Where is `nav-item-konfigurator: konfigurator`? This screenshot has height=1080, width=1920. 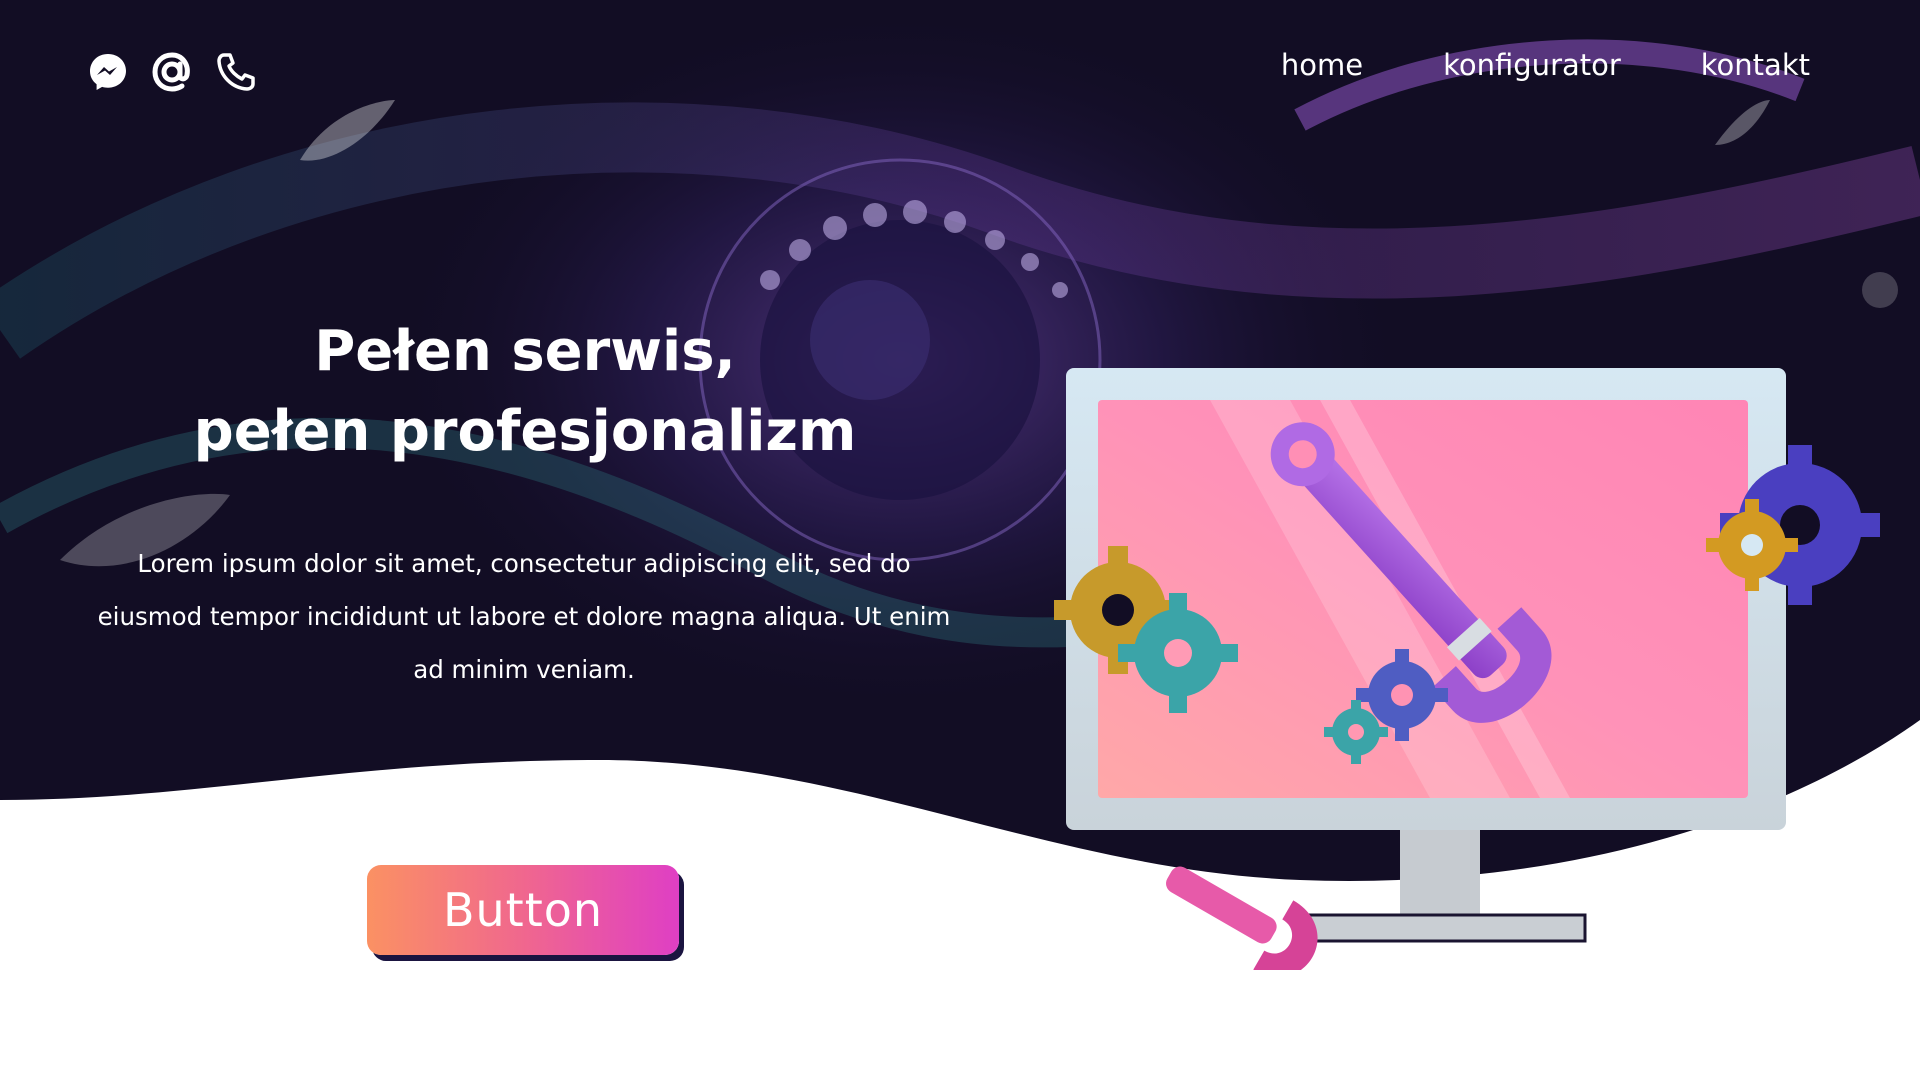
nav-item-konfigurator: konfigurator is located at coordinates (1532, 65).